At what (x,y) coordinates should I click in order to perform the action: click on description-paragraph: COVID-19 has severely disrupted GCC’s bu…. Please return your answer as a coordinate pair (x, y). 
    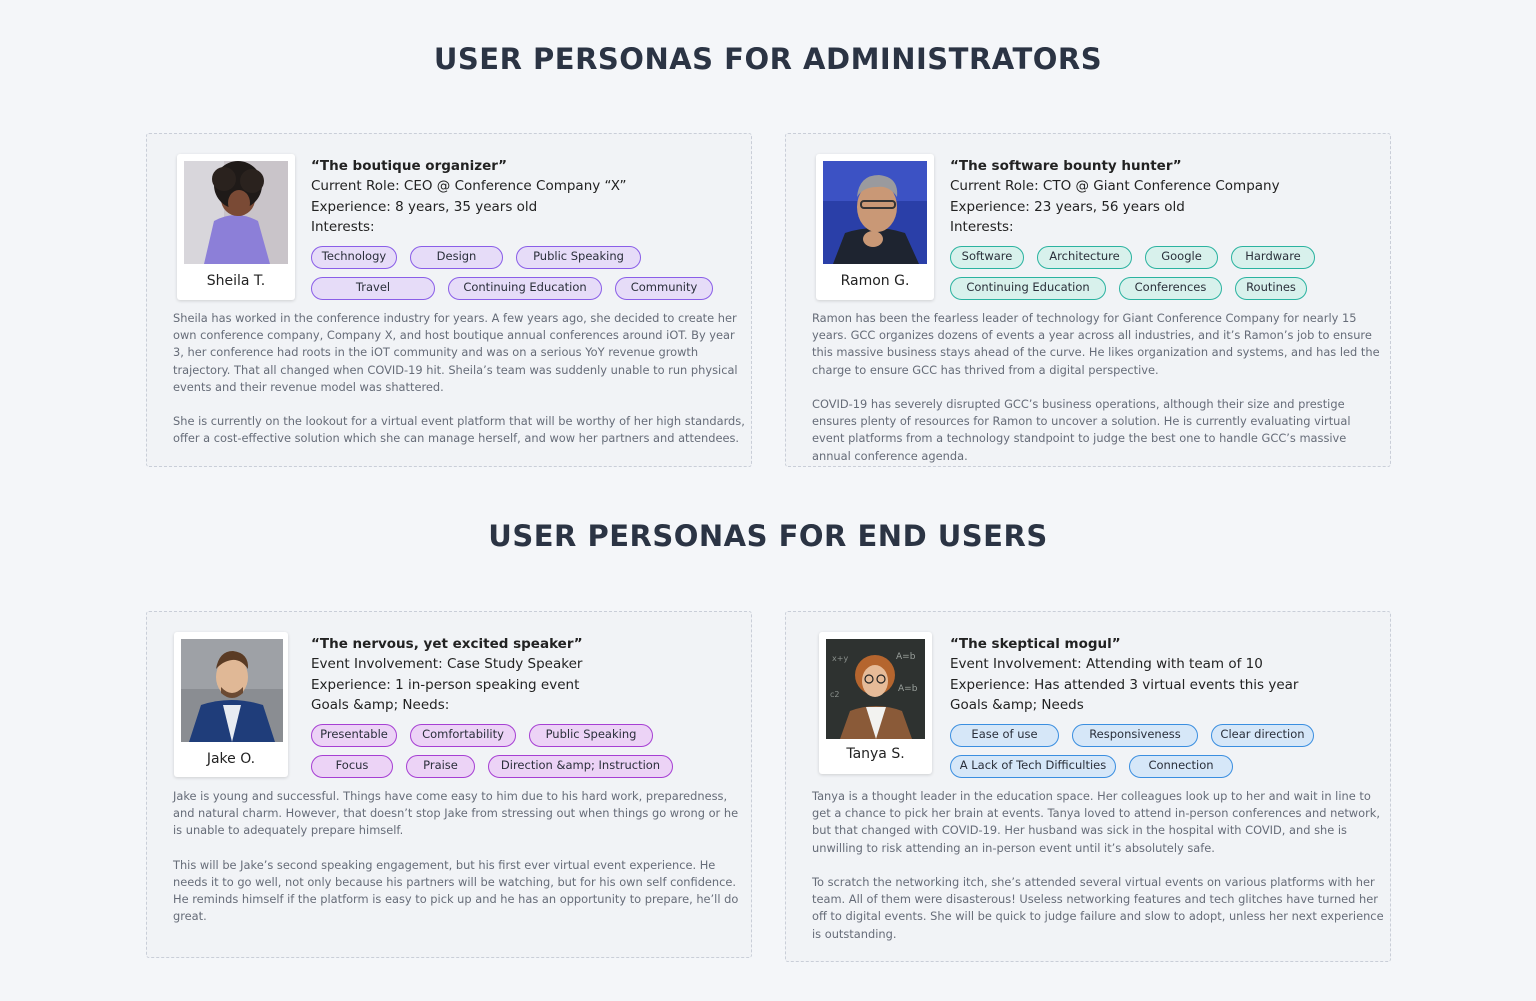
    Looking at the image, I should click on (1081, 430).